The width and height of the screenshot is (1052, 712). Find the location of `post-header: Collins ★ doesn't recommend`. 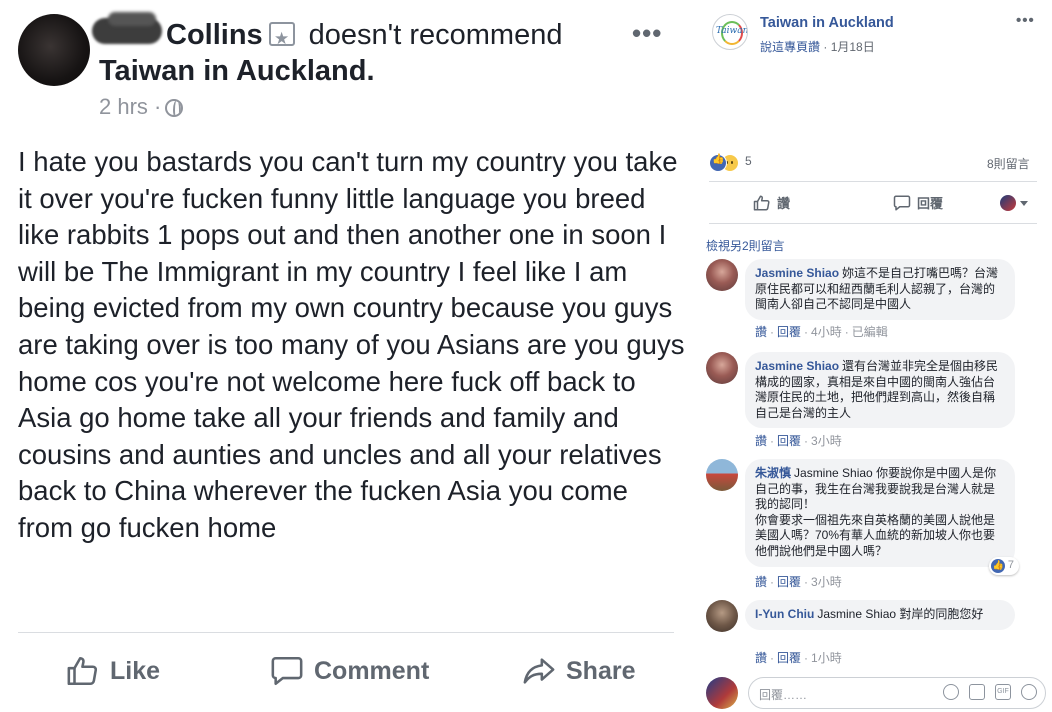

post-header: Collins ★ doesn't recommend is located at coordinates (364, 35).